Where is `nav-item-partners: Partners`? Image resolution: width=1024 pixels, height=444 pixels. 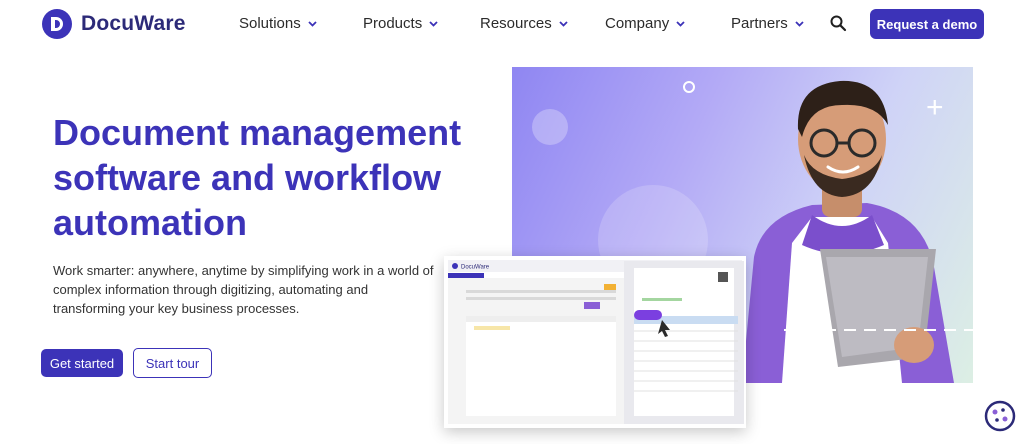
nav-item-partners: Partners is located at coordinates (767, 23).